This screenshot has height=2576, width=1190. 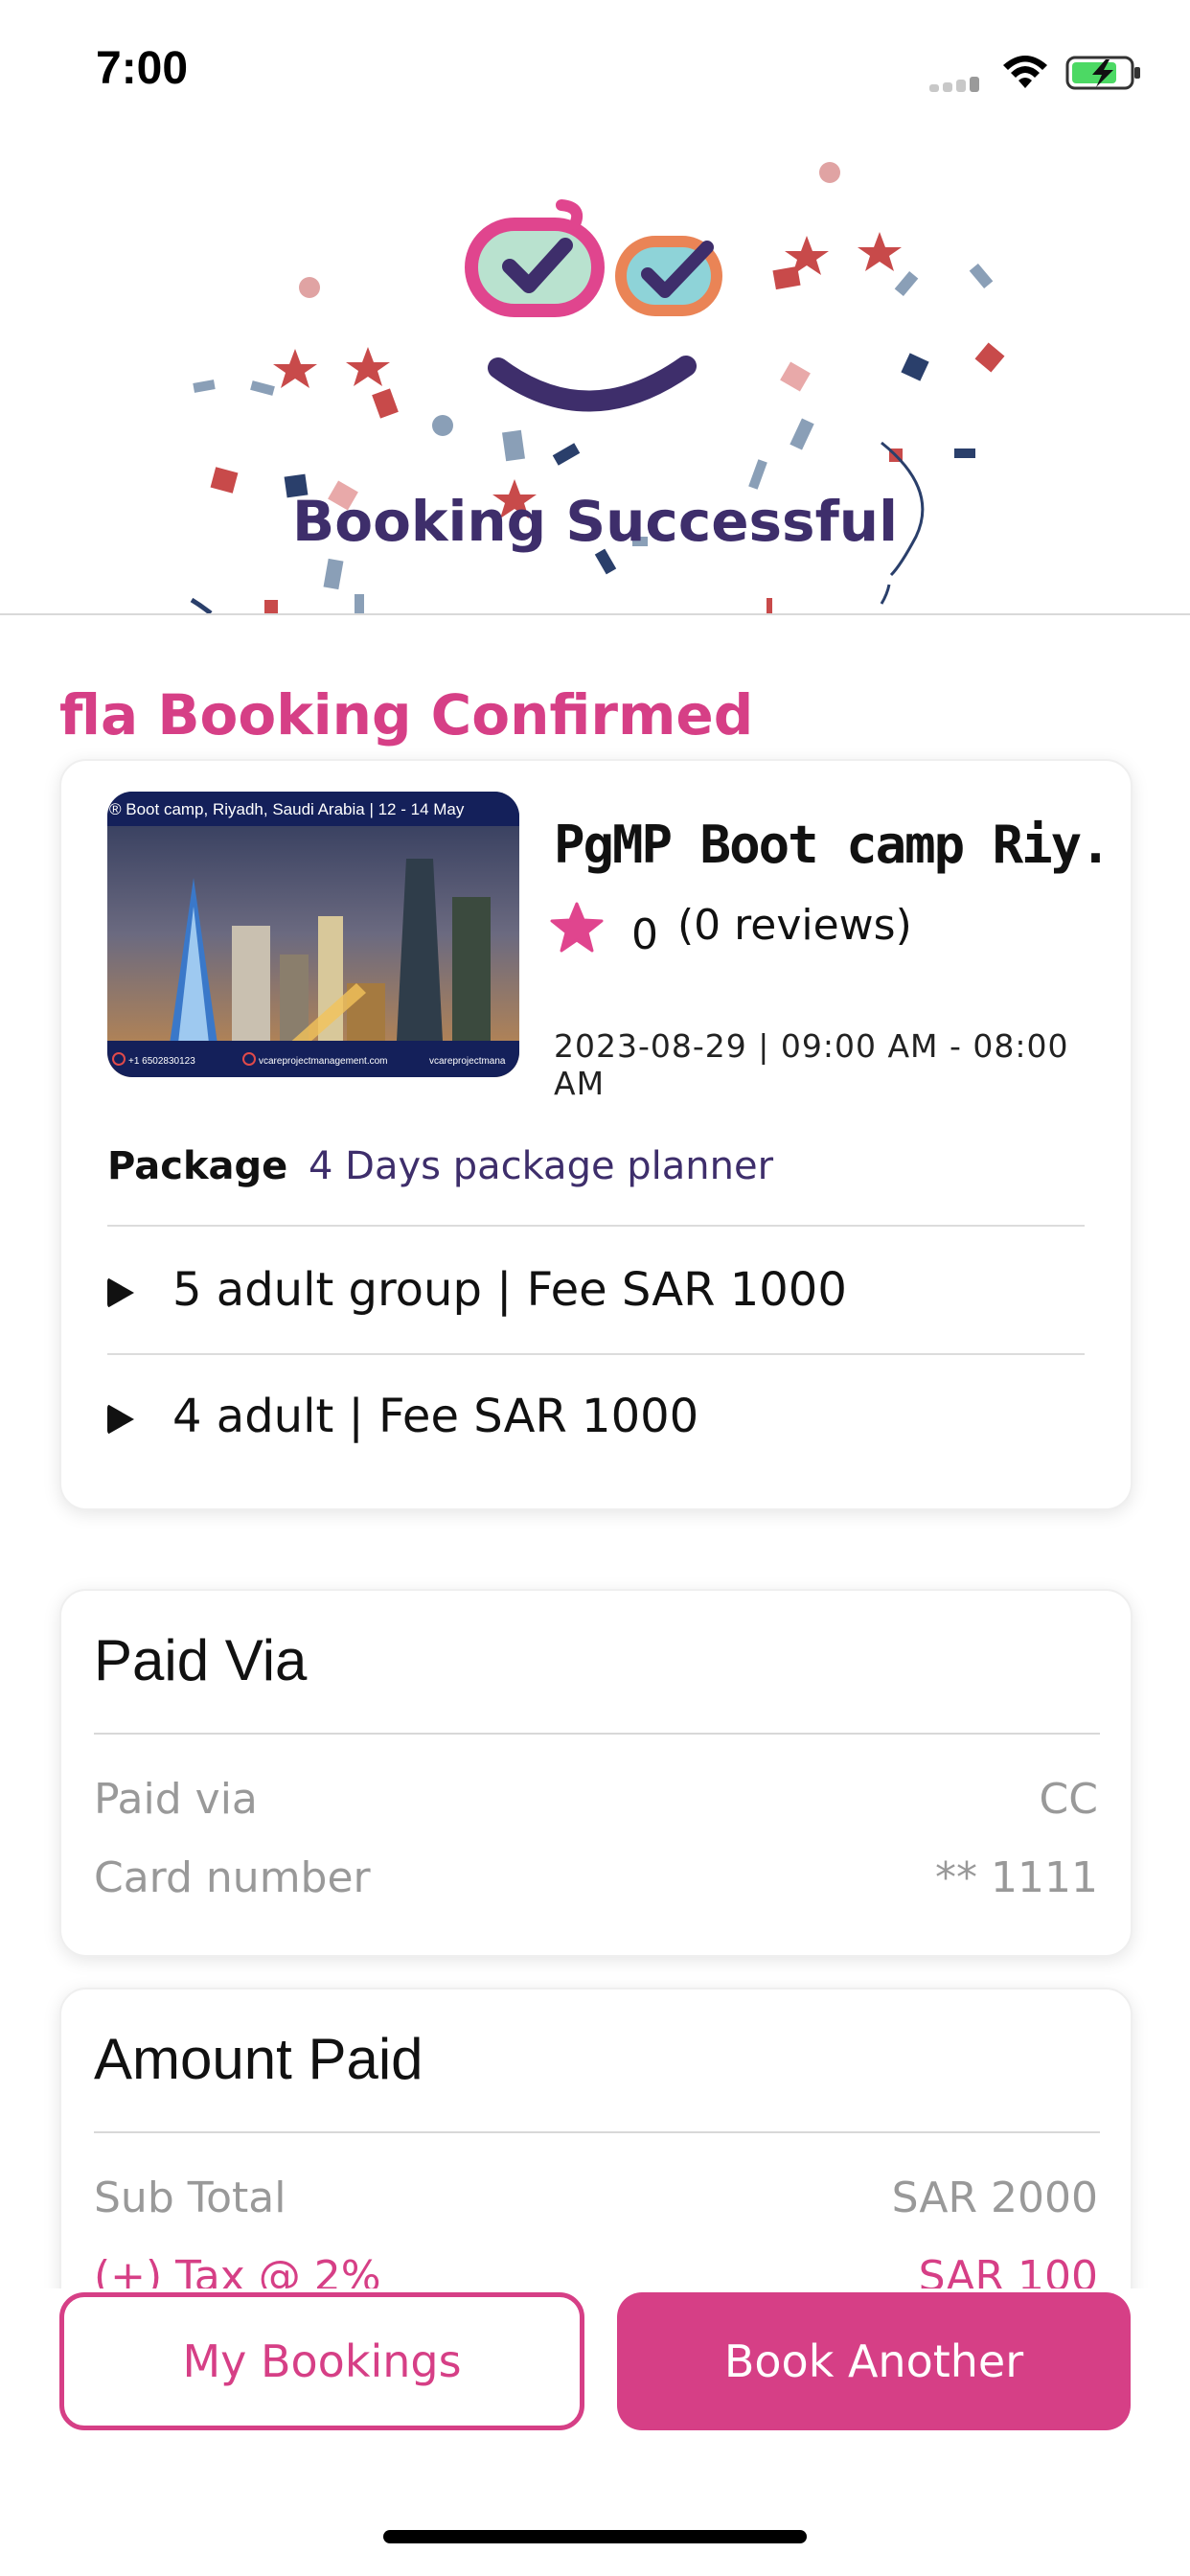 I want to click on hero-title: Booking Successful, so click(x=595, y=521).